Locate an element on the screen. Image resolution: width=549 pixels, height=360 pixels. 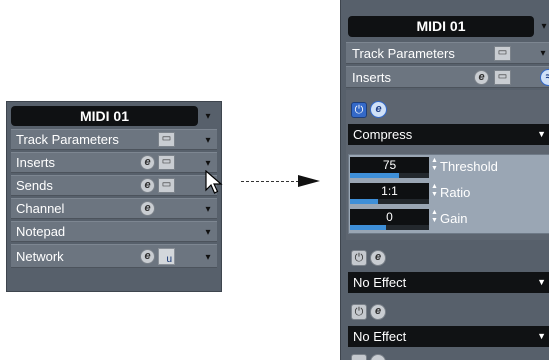
param-gain: 0 ▲ ▼ Gain is located at coordinates (449, 220).